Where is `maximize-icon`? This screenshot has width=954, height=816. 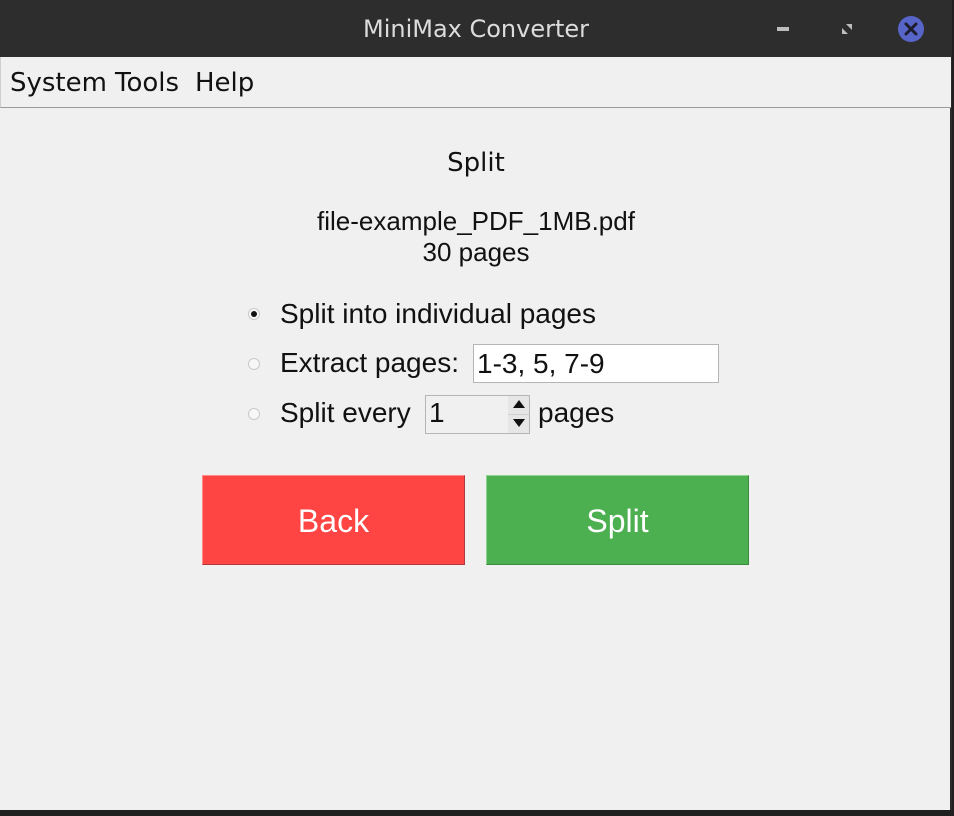 maximize-icon is located at coordinates (847, 29).